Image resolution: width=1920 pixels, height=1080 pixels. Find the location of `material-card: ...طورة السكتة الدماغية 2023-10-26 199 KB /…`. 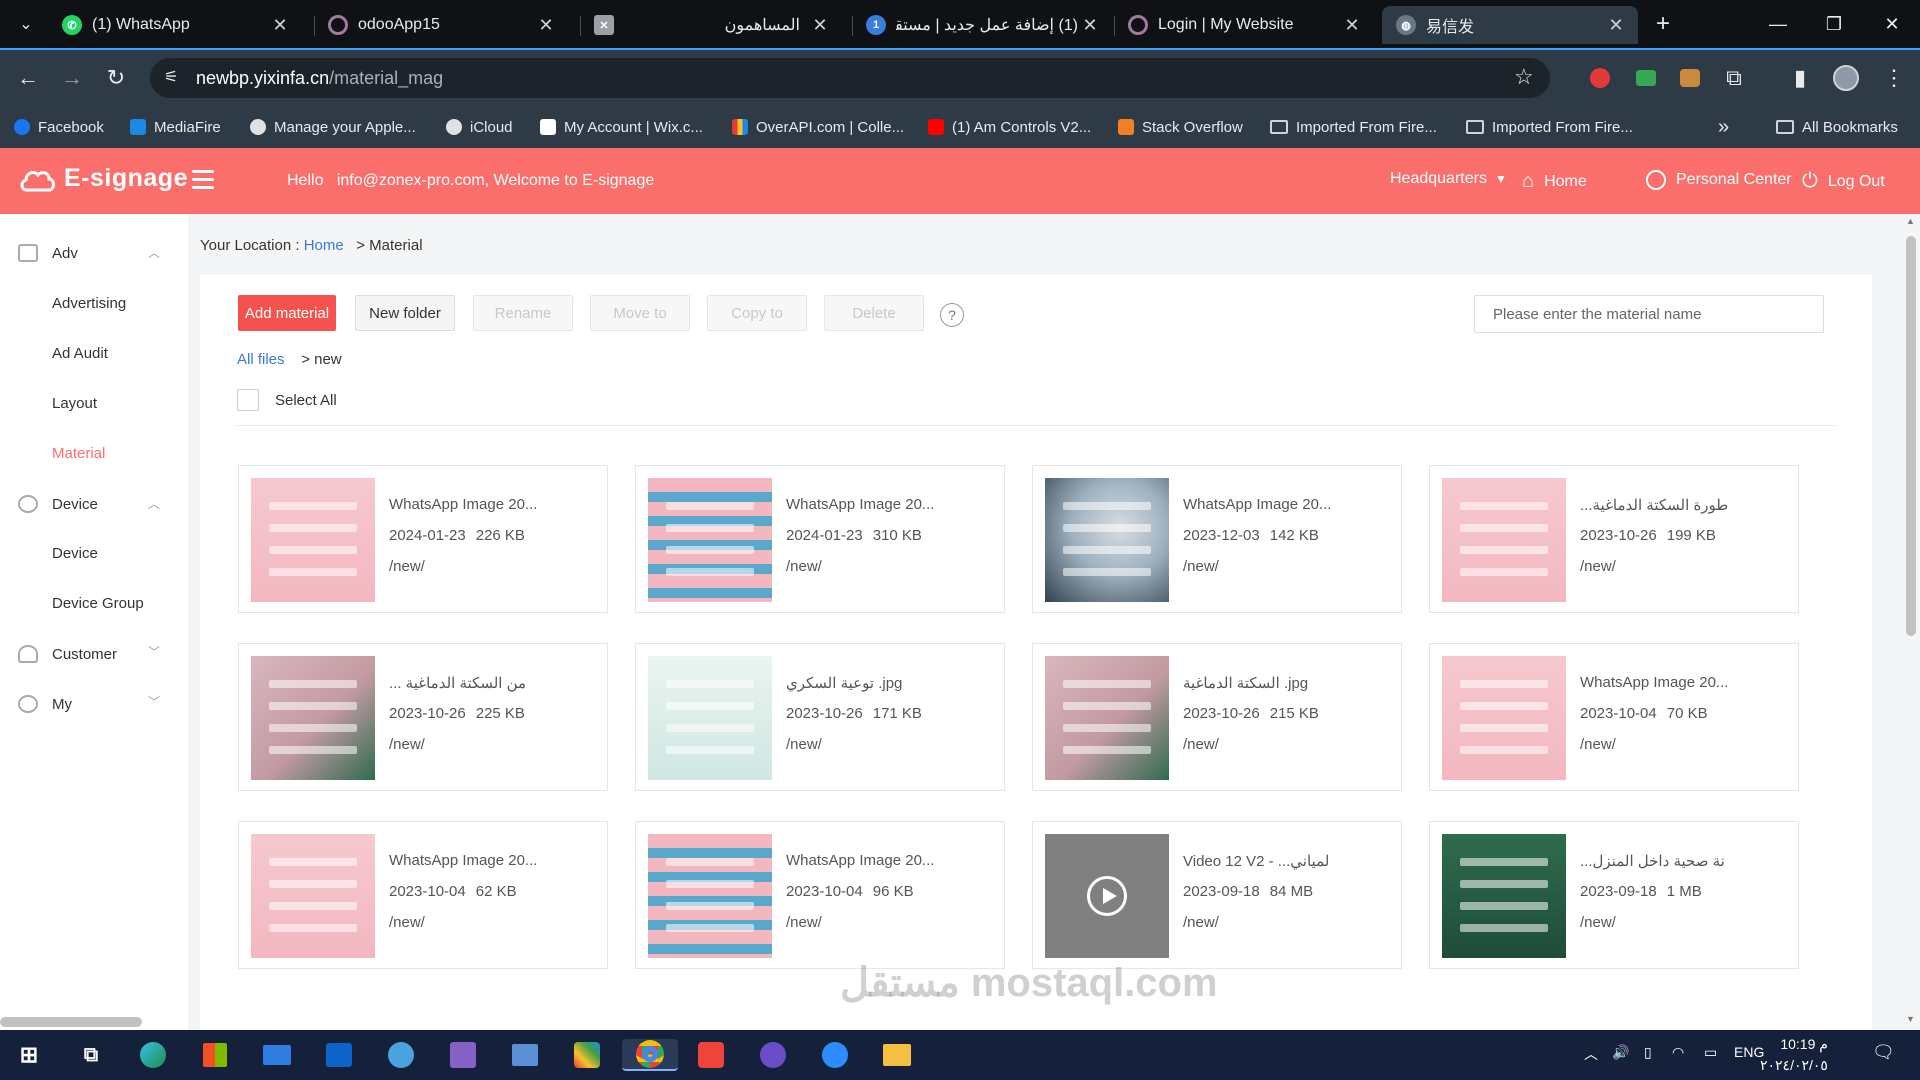

material-card: ...طورة السكتة الدماغية 2023-10-26 199 KB /… is located at coordinates (1614, 539).